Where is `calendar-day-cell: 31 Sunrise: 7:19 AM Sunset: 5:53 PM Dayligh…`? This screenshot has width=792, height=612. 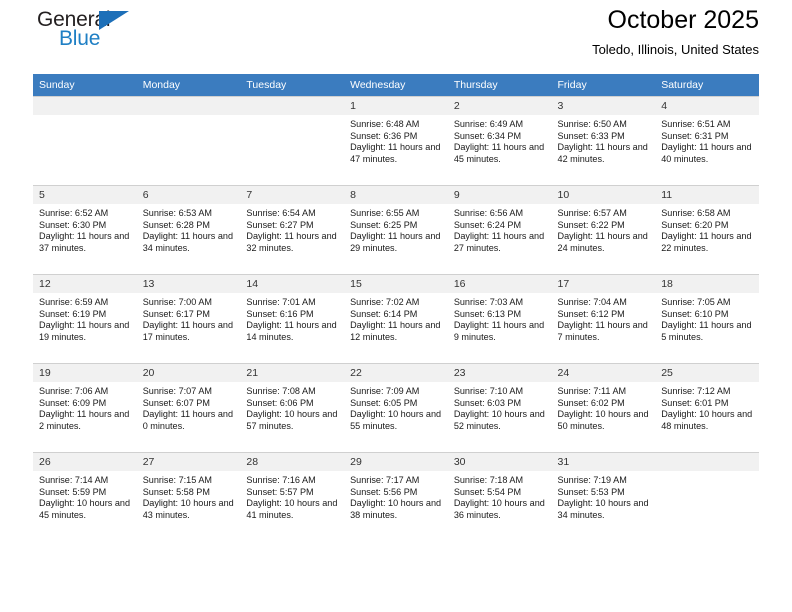
calendar-day-cell: 31 Sunrise: 7:19 AM Sunset: 5:53 PM Dayligh… is located at coordinates (603, 496).